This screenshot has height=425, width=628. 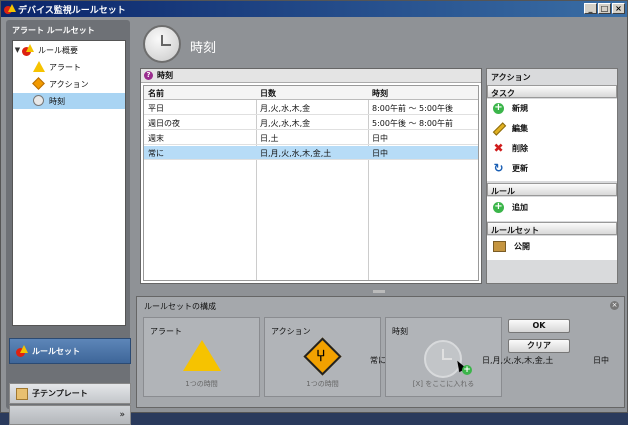 I want to click on new-label: 新規, so click(x=520, y=108).